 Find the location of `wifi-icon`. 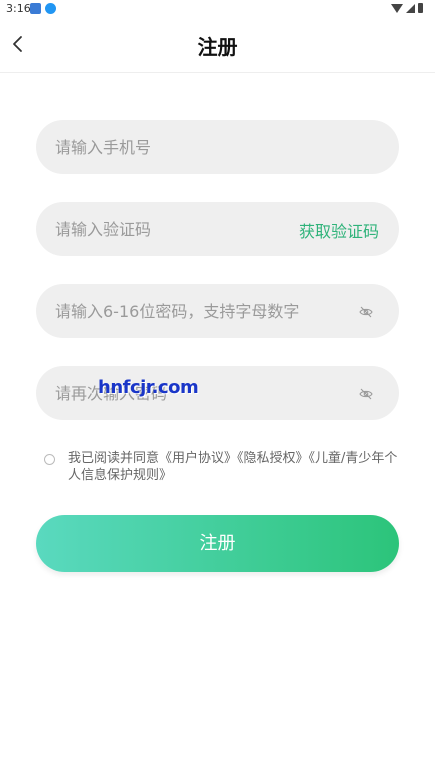

wifi-icon is located at coordinates (397, 8).